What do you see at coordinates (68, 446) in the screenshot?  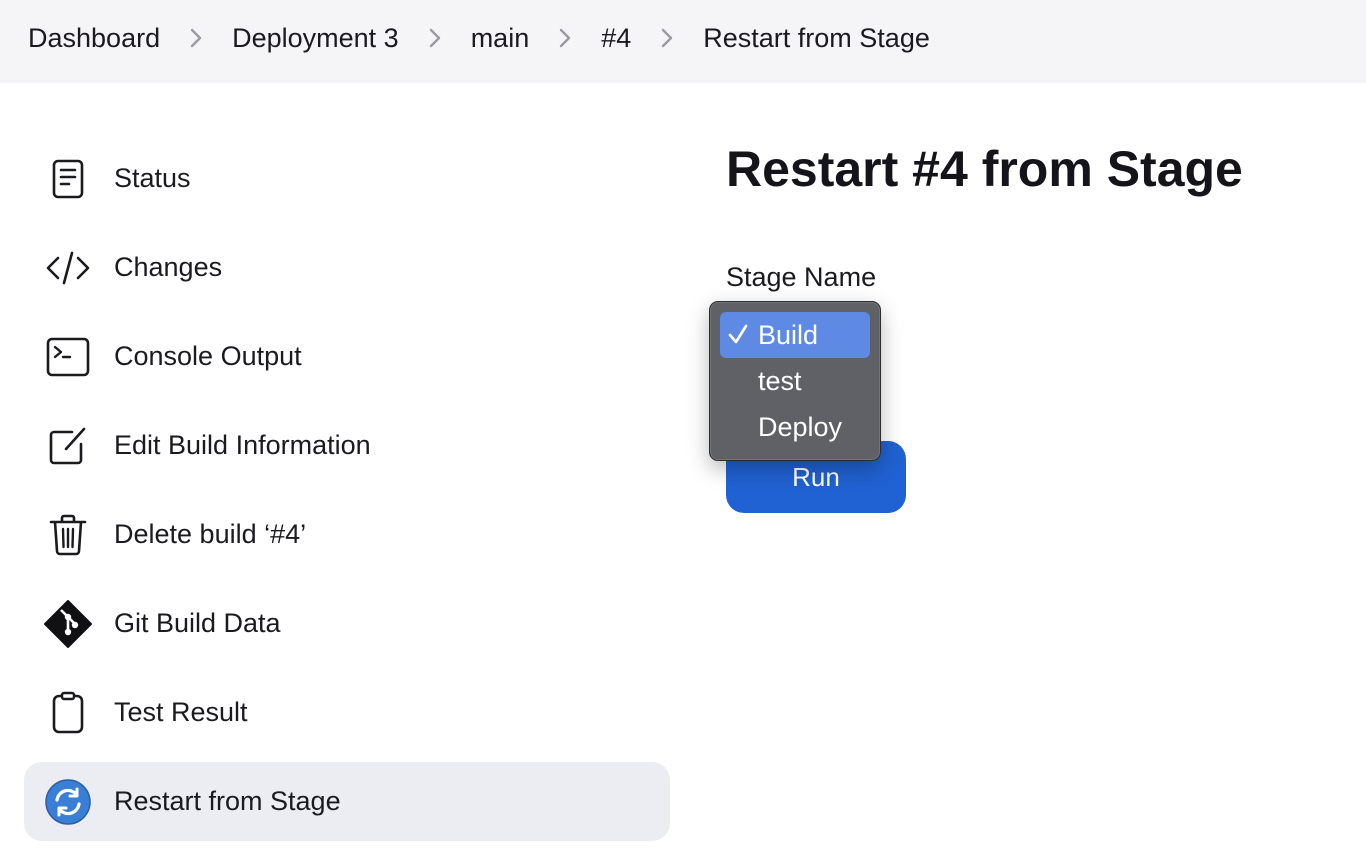 I see `edit-icon` at bounding box center [68, 446].